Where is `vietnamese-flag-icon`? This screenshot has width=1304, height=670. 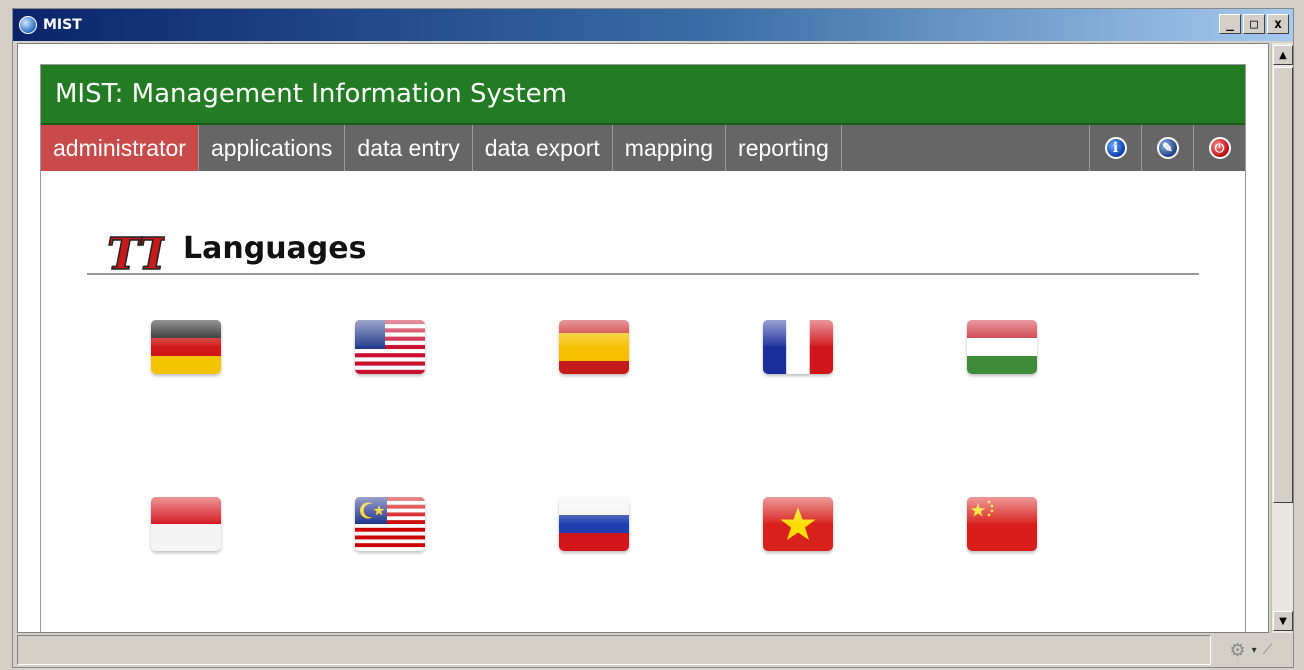 vietnamese-flag-icon is located at coordinates (798, 524).